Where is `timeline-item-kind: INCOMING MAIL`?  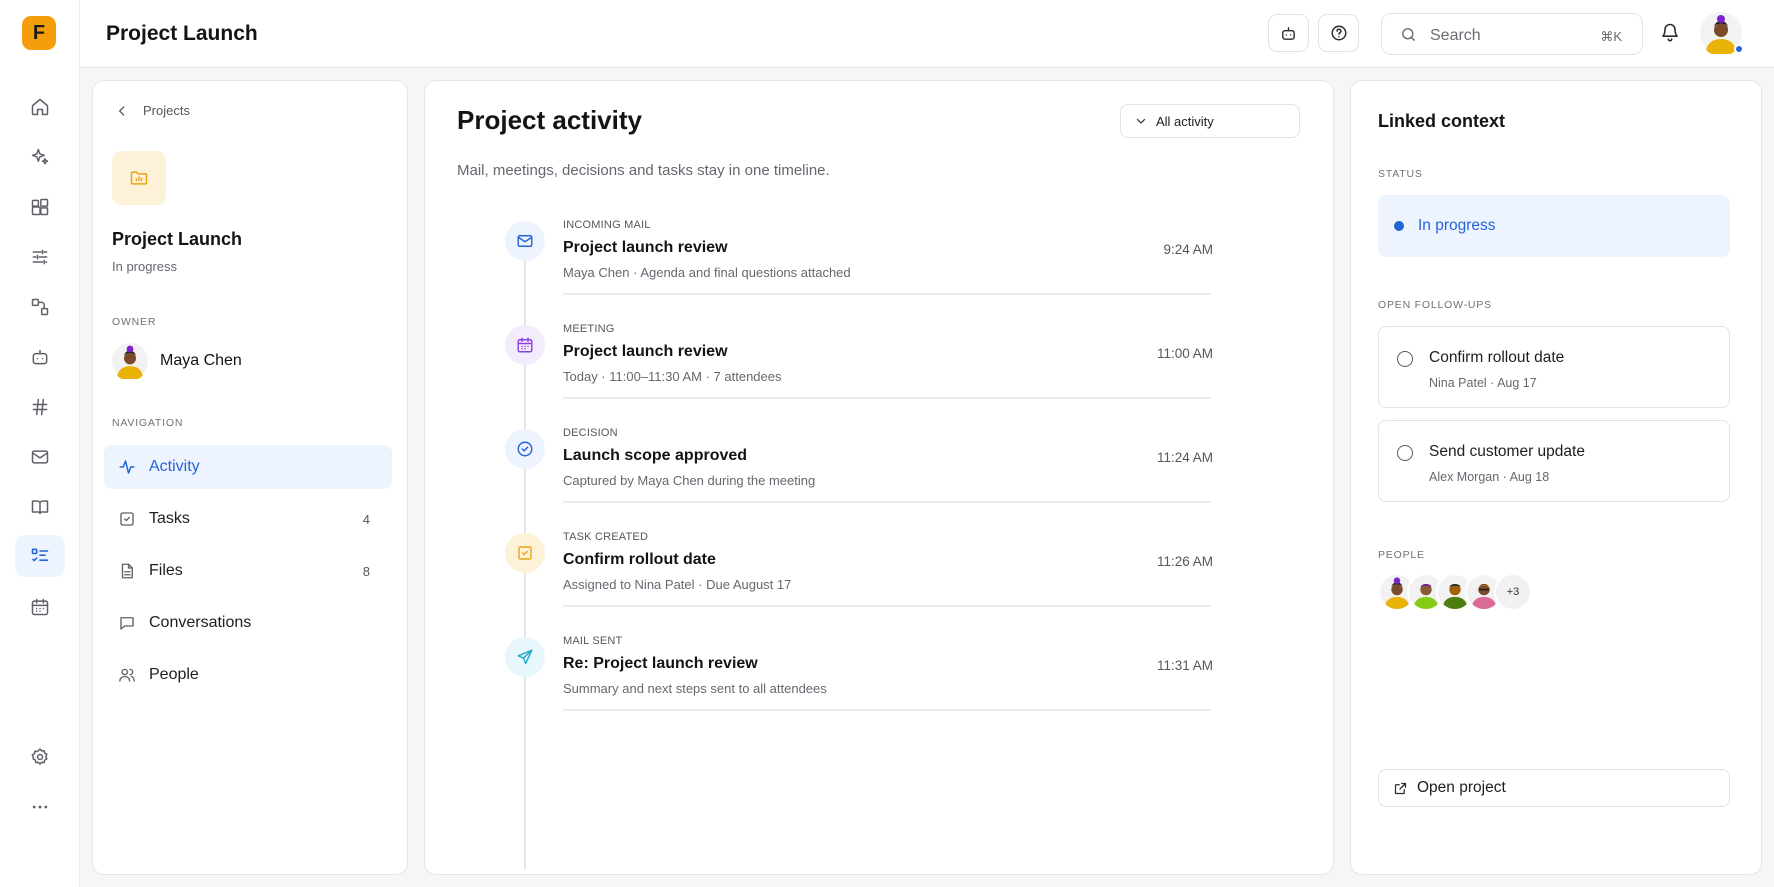
timeline-item-kind: INCOMING MAIL is located at coordinates (607, 225).